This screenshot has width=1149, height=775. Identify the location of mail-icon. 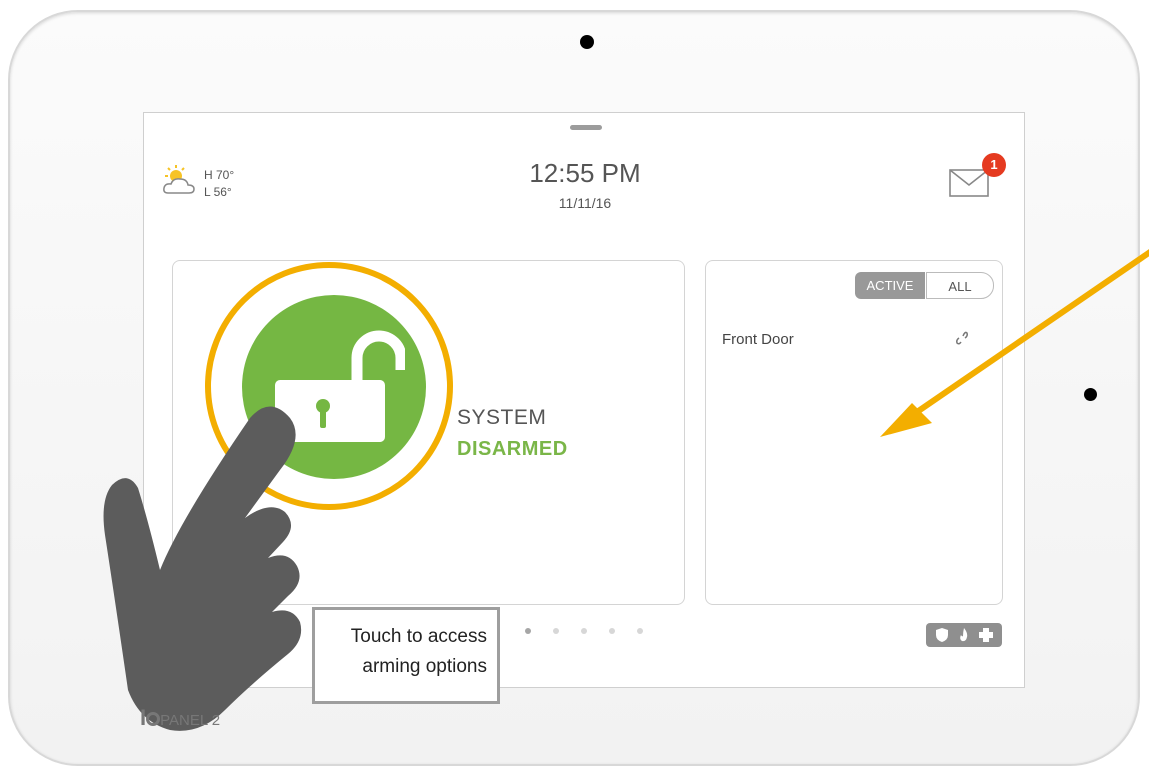
(969, 183).